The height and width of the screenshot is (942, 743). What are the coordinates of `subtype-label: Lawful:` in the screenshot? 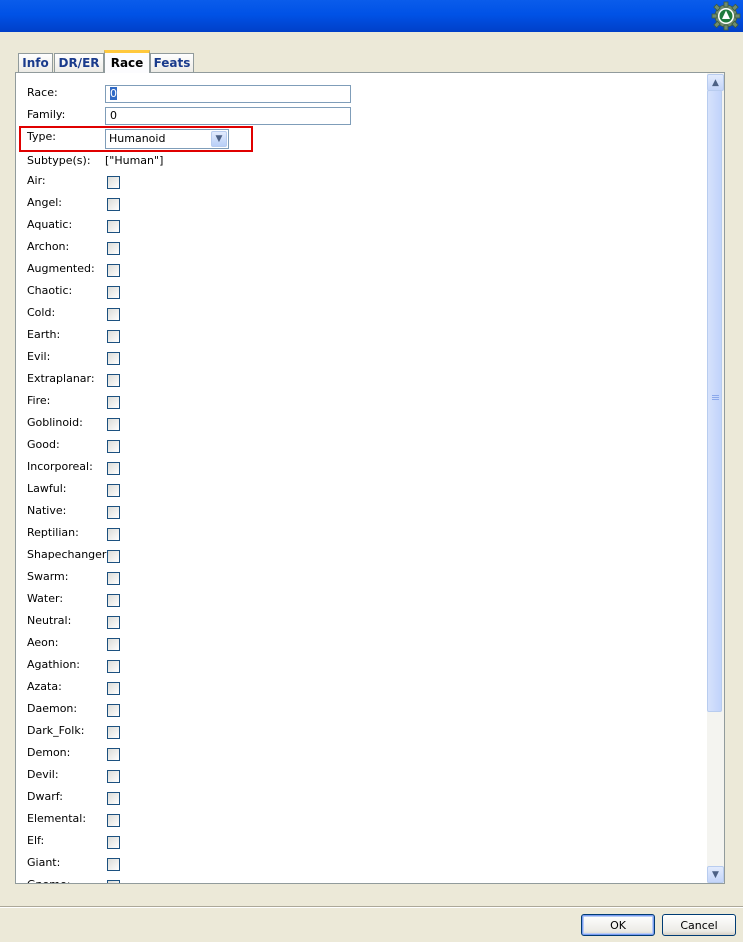 It's located at (47, 488).